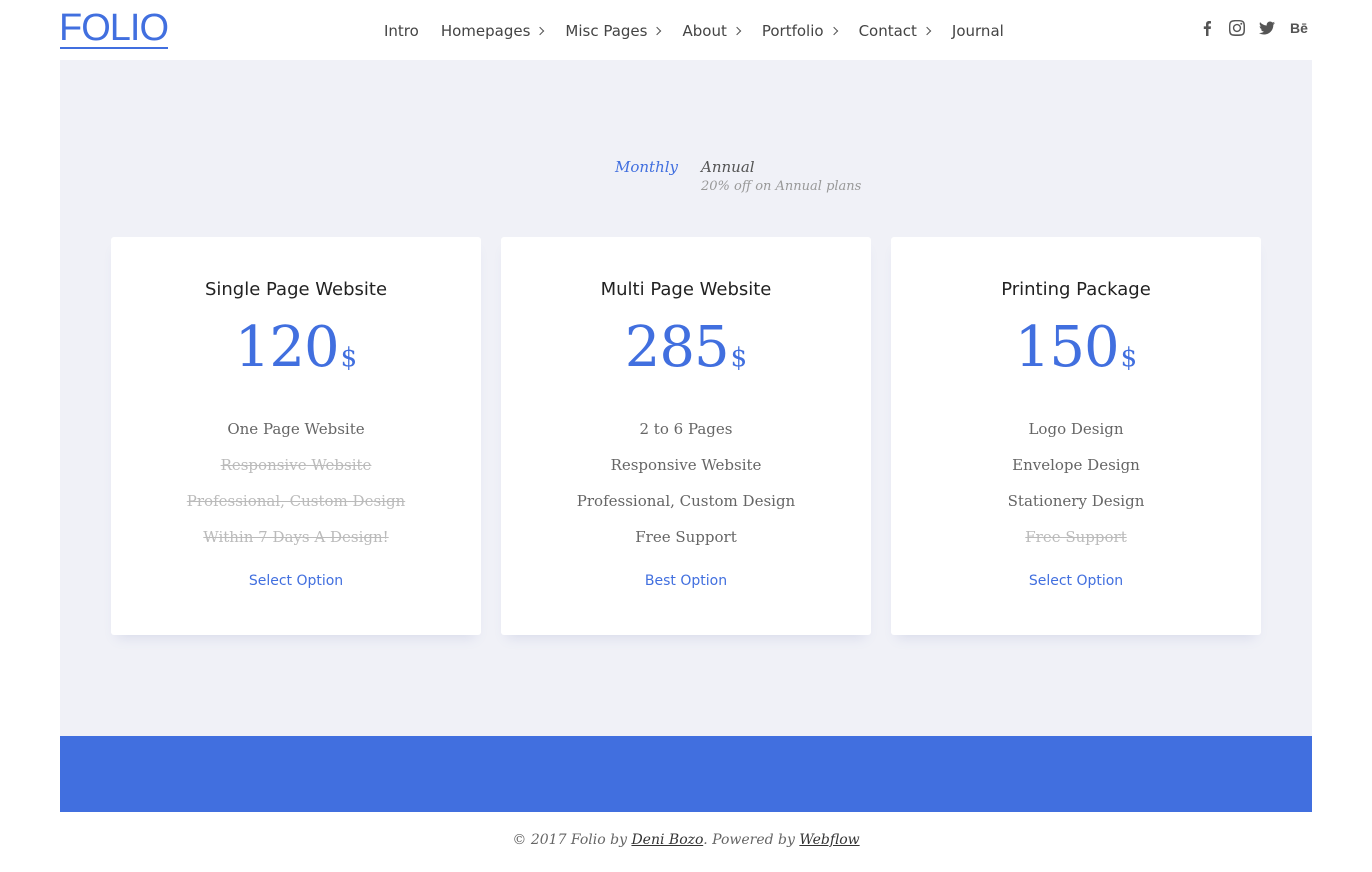  What do you see at coordinates (686, 537) in the screenshot?
I see `feature-item: Free Support` at bounding box center [686, 537].